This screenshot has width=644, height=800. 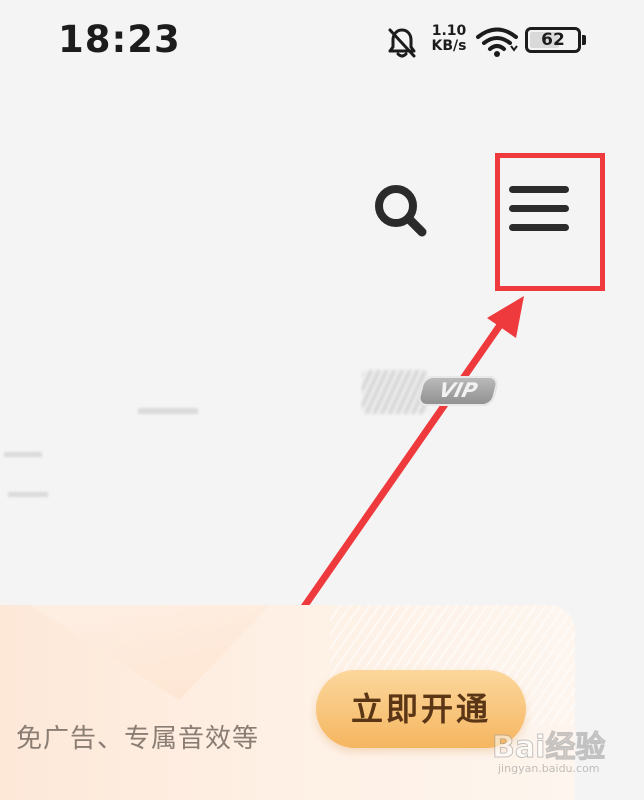 What do you see at coordinates (138, 739) in the screenshot?
I see `vip-benefits-text: 免广告、专属音效等` at bounding box center [138, 739].